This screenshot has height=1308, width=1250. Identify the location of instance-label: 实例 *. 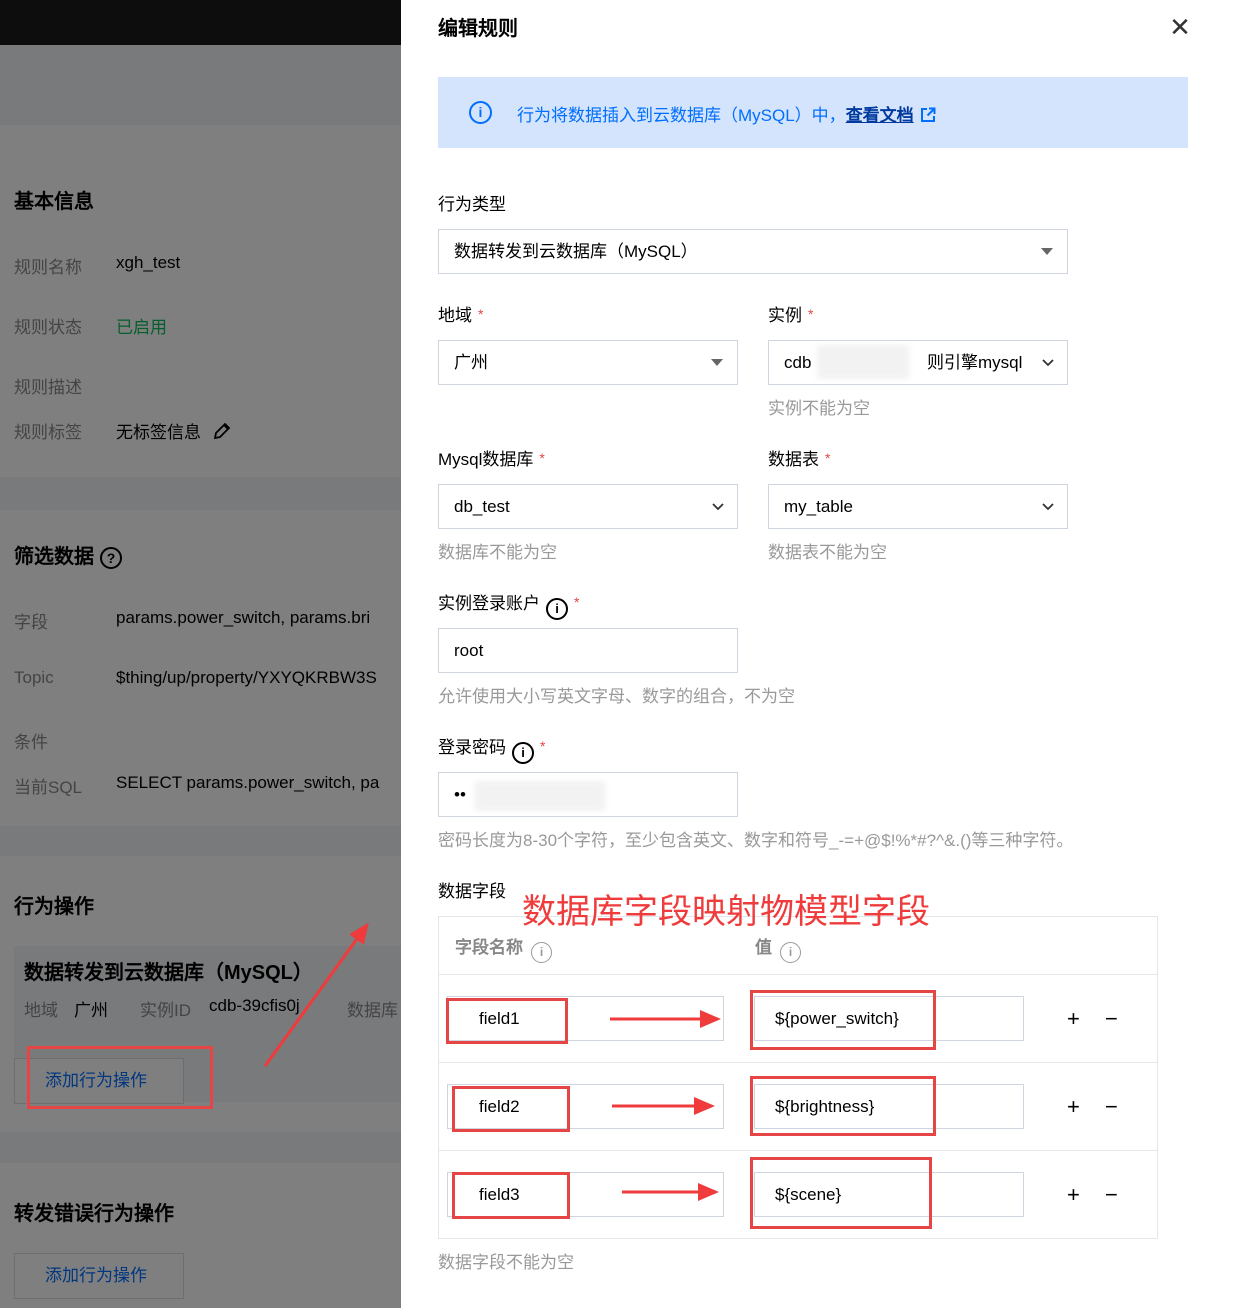
(790, 313).